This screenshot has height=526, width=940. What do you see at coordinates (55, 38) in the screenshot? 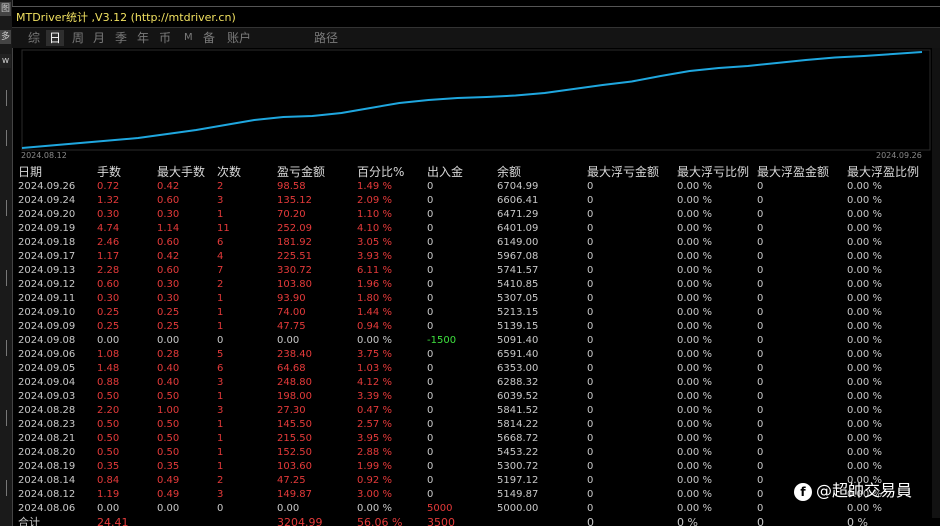
I see `tab-day: 日` at bounding box center [55, 38].